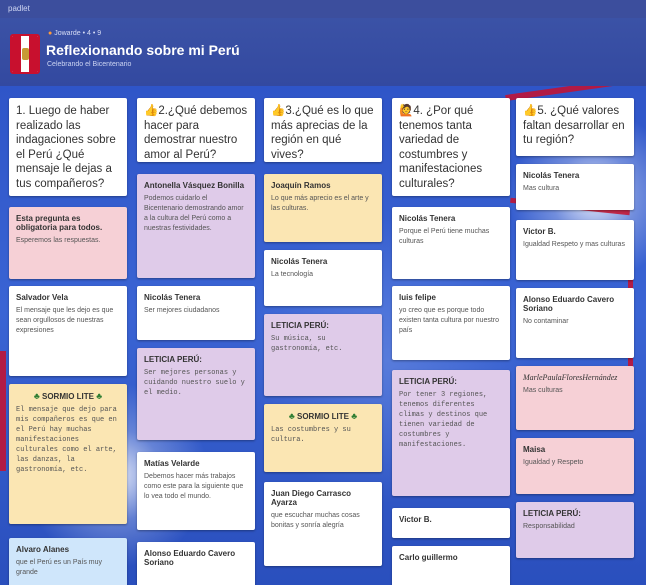  Describe the element at coordinates (451, 523) in the screenshot. I see `post-card: Victor B.` at that location.